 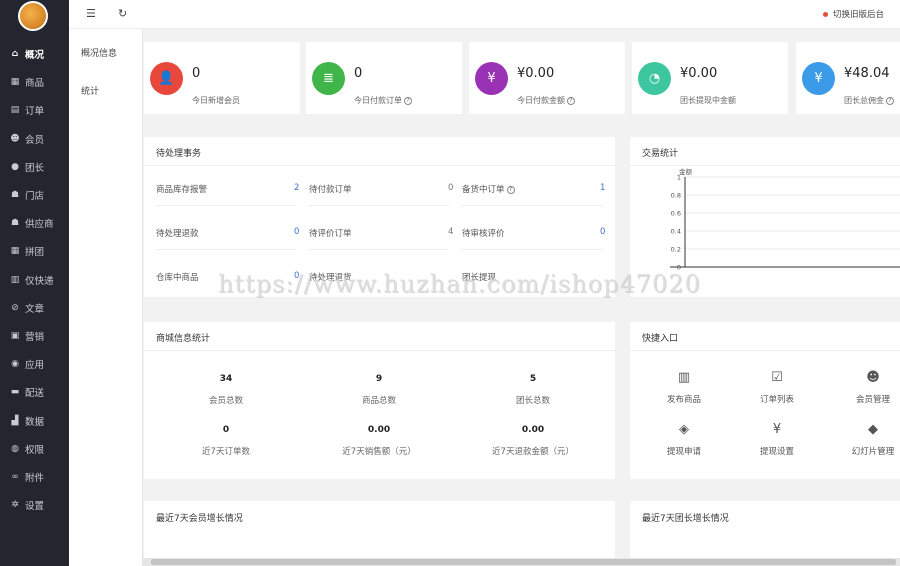 What do you see at coordinates (34, 110) in the screenshot?
I see `sidebar-item-2: ▤ 订单` at bounding box center [34, 110].